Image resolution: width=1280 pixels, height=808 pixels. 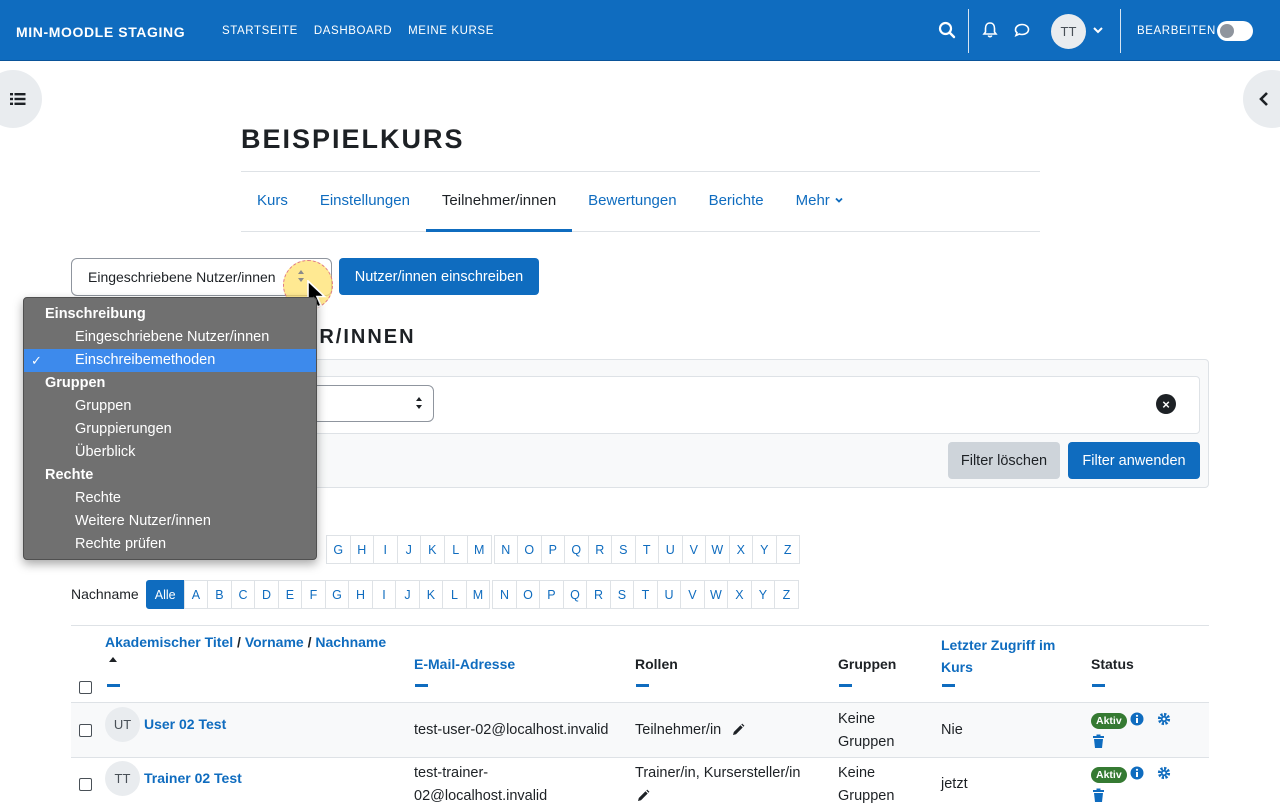 I want to click on lastname-letter: I, so click(x=384, y=594).